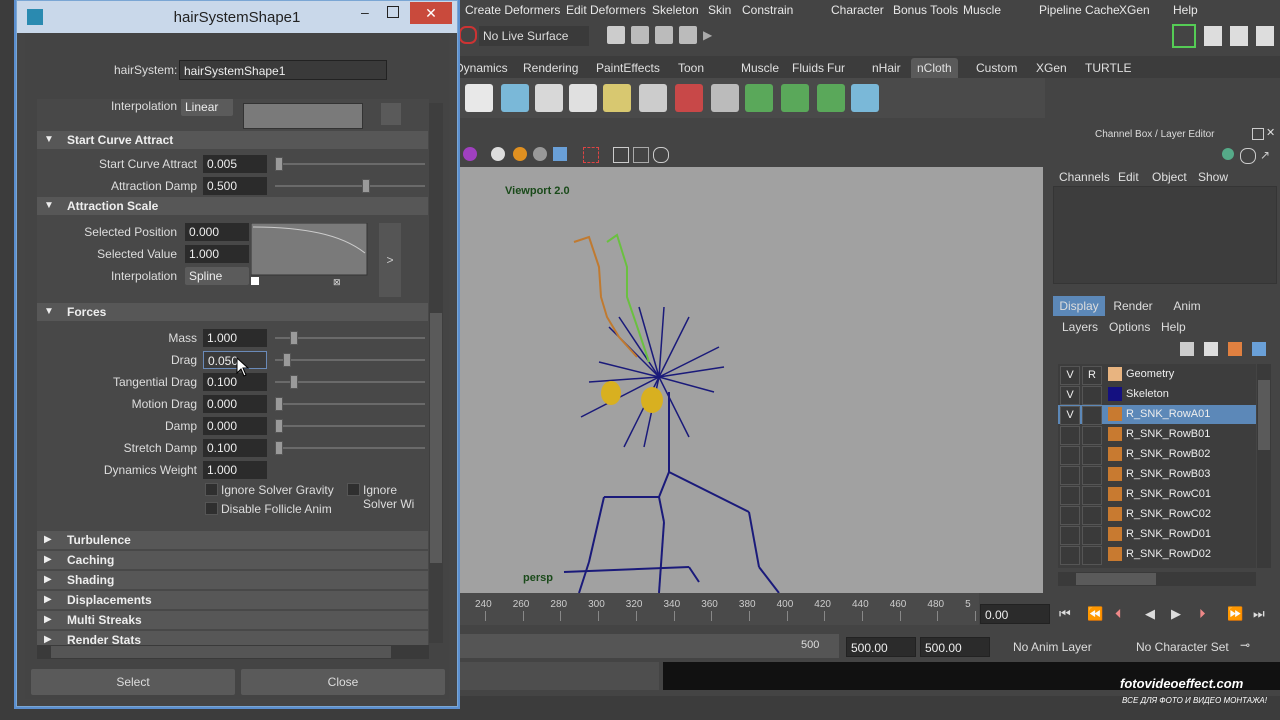 This screenshot has width=1280, height=720. I want to click on channel-options-icon, so click(1248, 156).